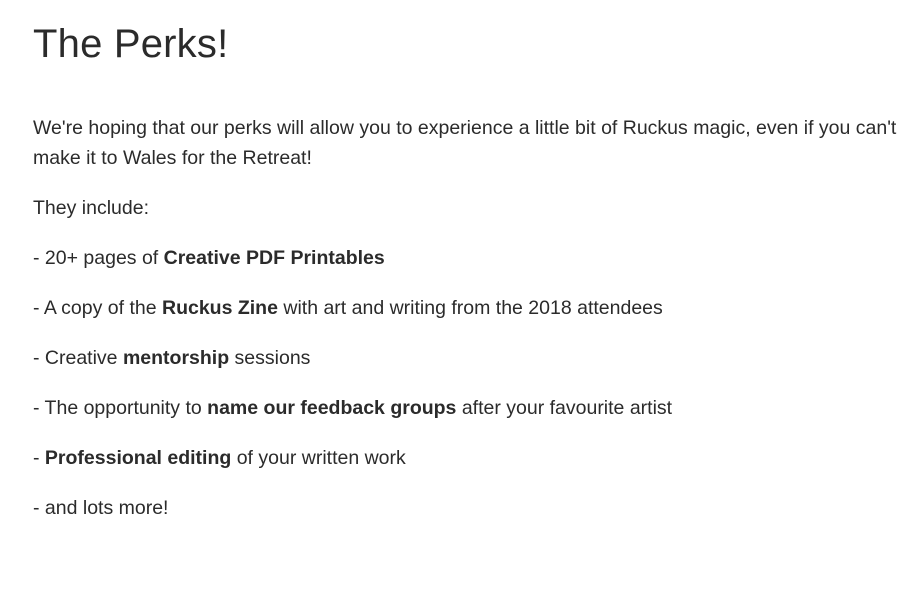 Image resolution: width=919 pixels, height=596 pixels. I want to click on perk-text: - and lots more!, so click(101, 508).